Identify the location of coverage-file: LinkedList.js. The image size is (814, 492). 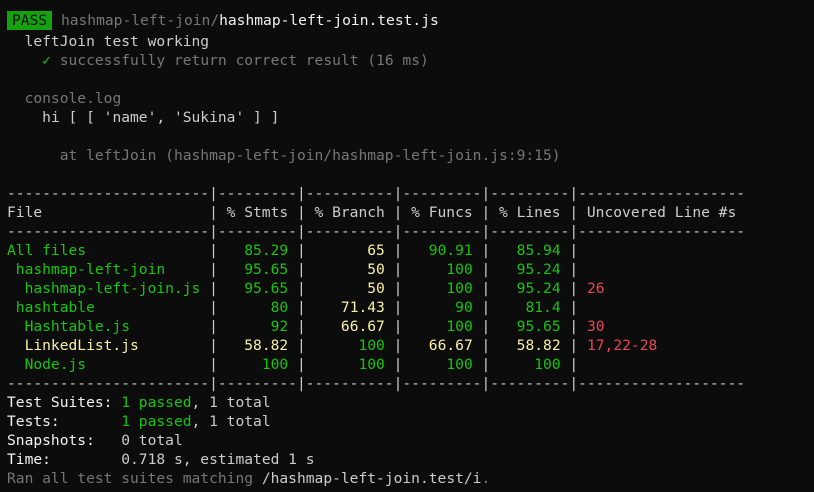
(108, 345).